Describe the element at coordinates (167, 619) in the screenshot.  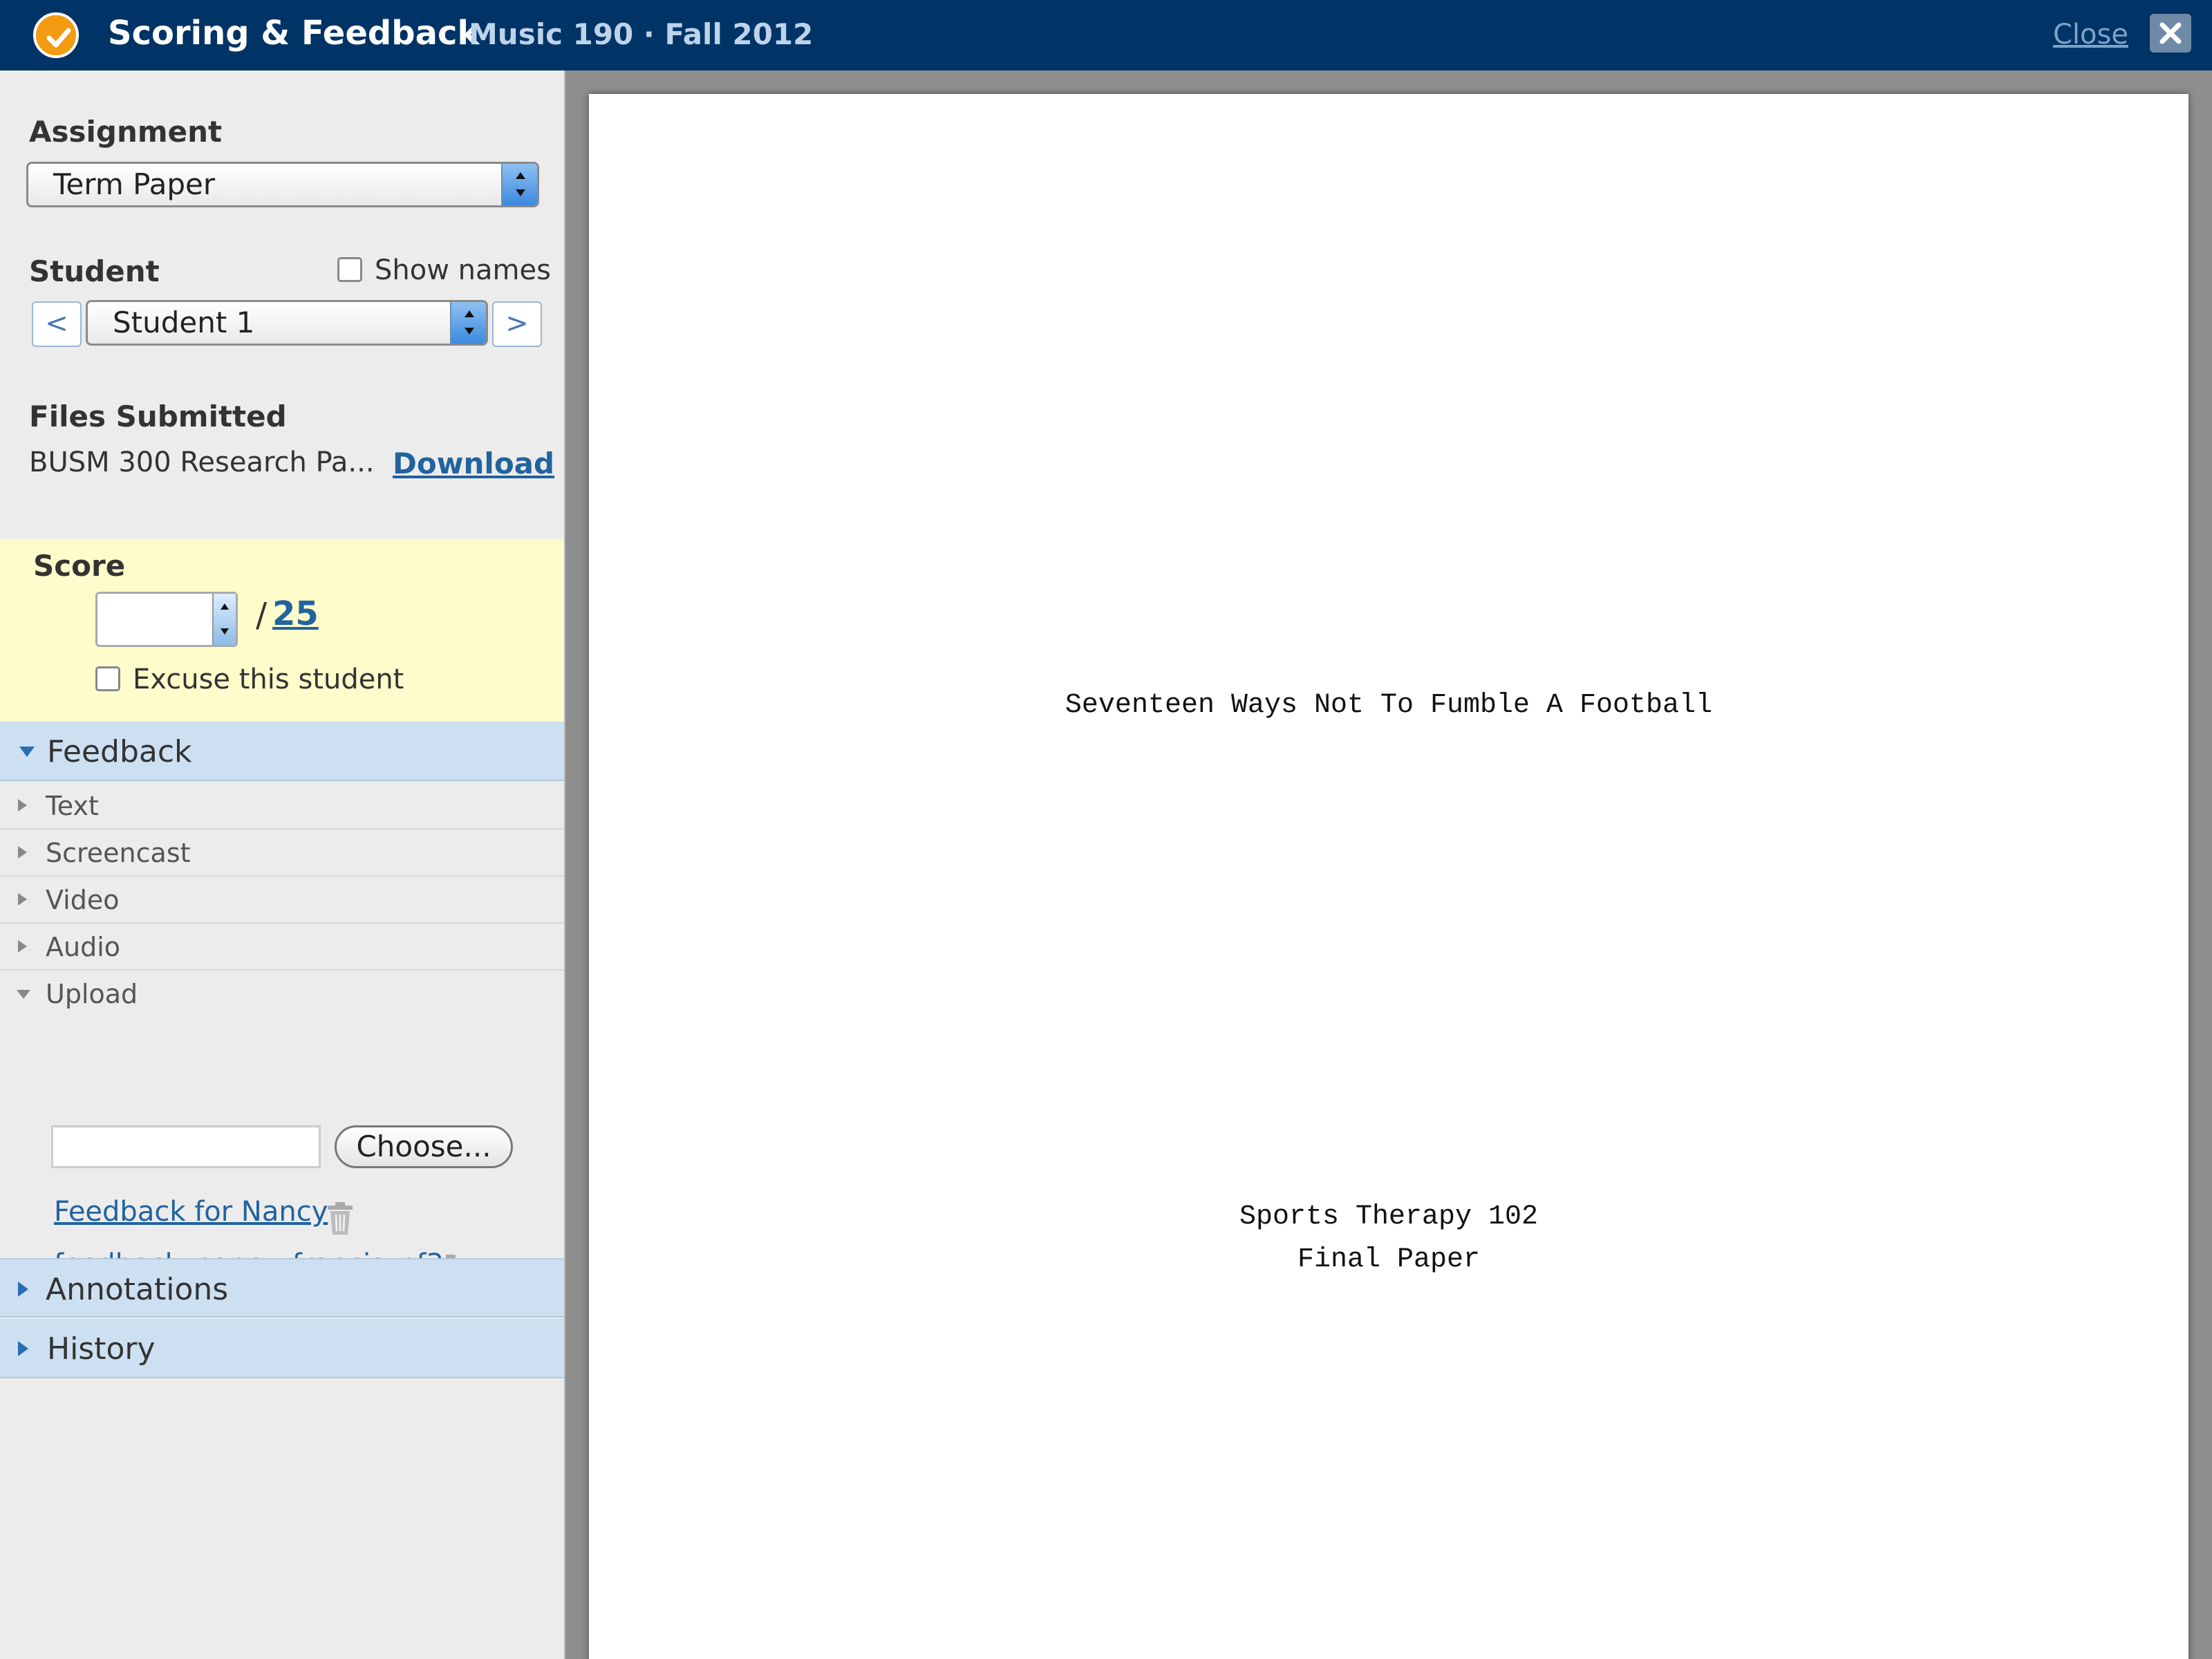
I see `score-input` at that location.